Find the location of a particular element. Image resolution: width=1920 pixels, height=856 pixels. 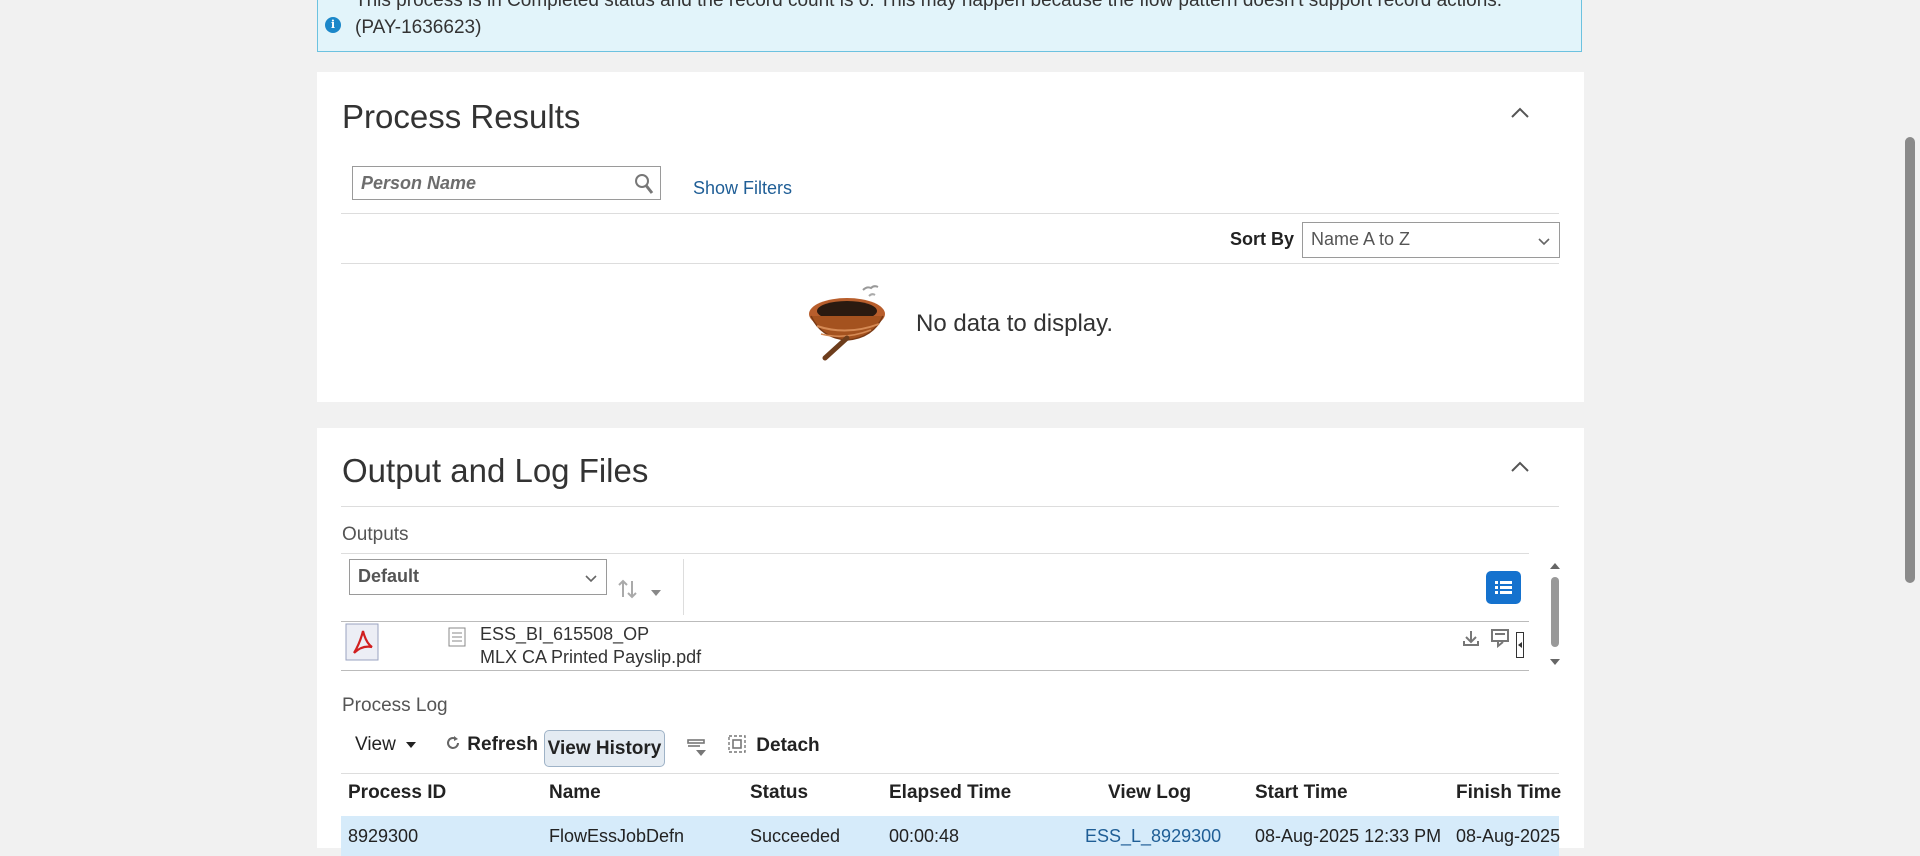

view-menu-label: View is located at coordinates (375, 744).